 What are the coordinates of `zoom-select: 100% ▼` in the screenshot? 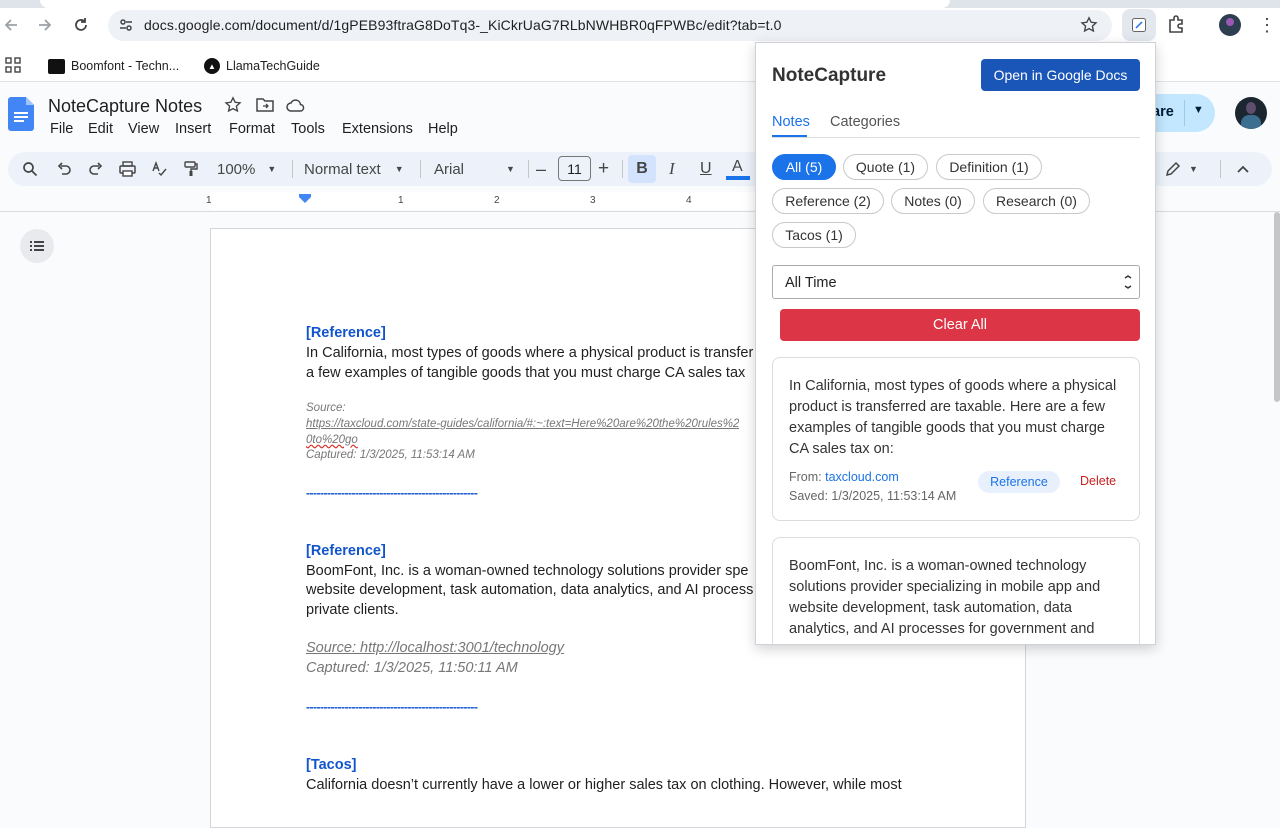 It's located at (246, 169).